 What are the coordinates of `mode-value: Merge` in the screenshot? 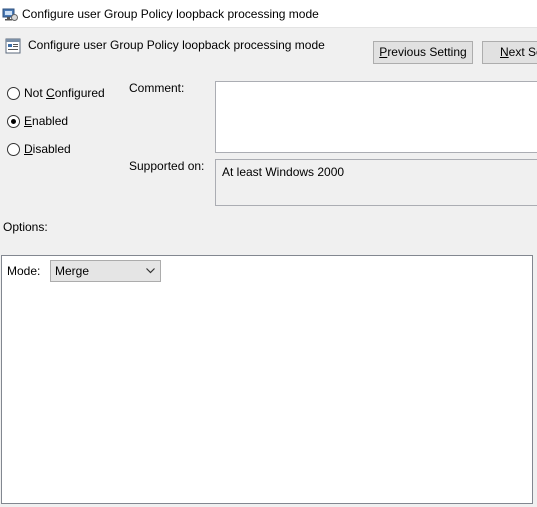 It's located at (72, 271).